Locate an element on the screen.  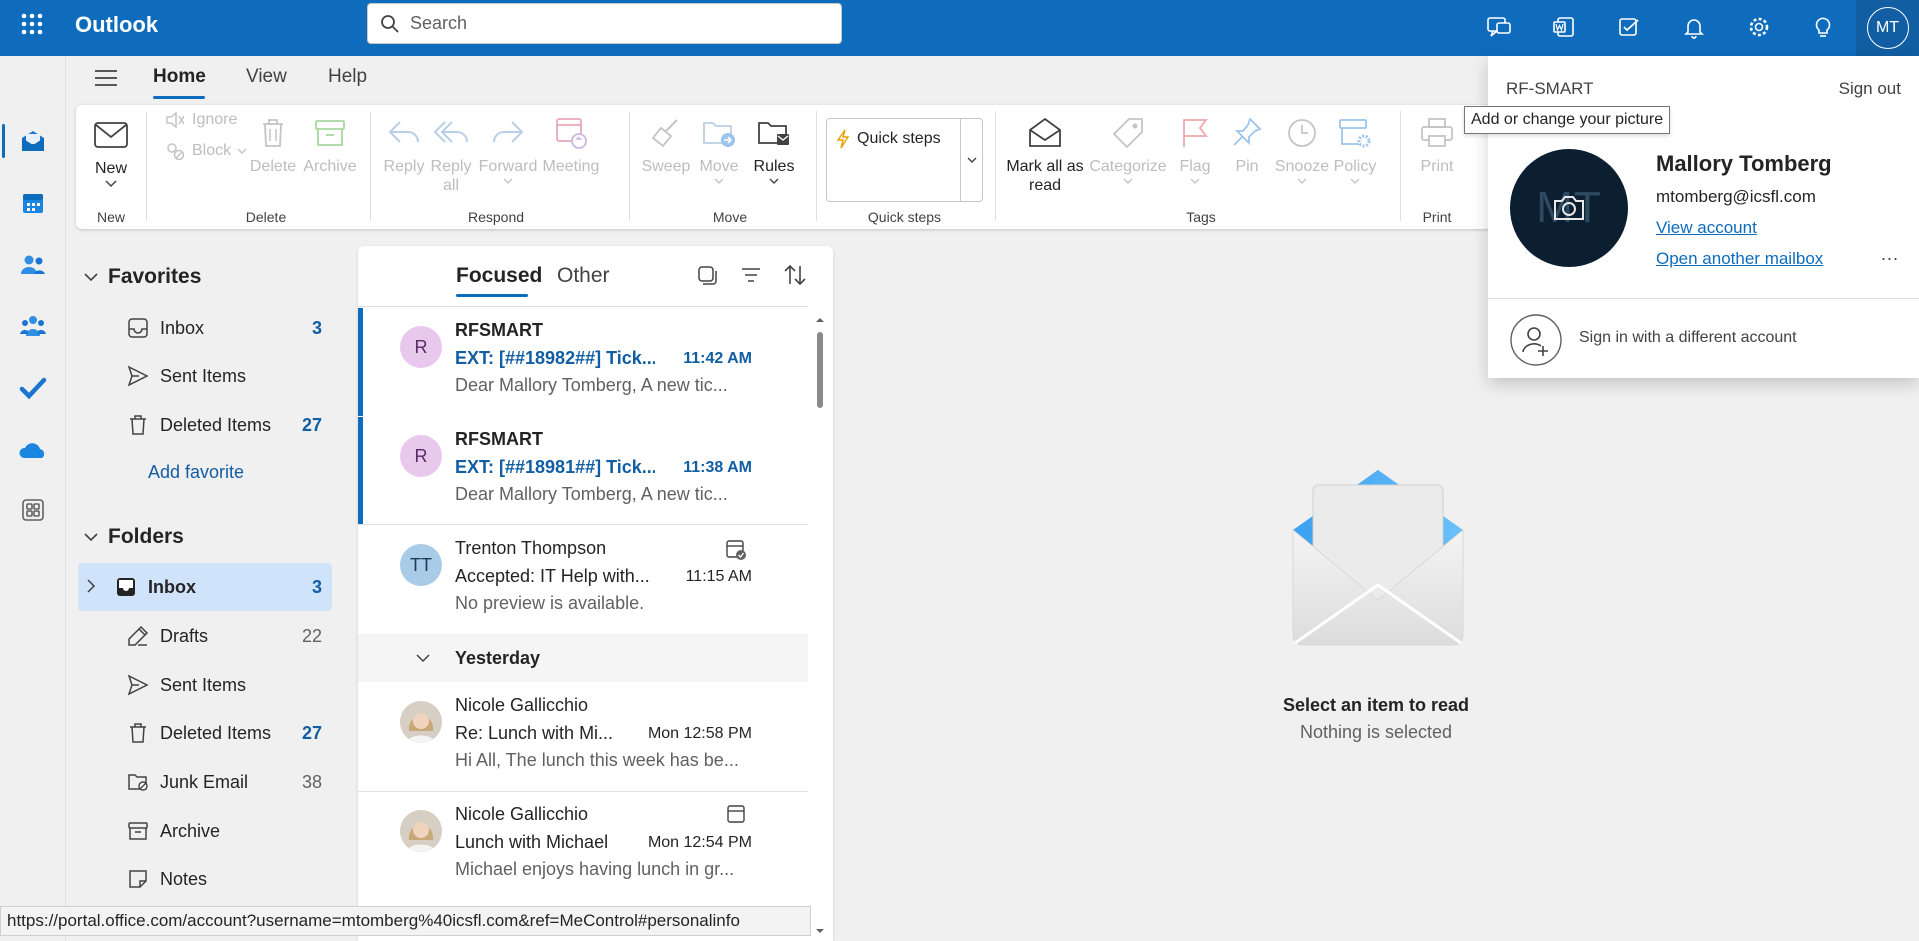
lightbulb-icon is located at coordinates (1823, 27).